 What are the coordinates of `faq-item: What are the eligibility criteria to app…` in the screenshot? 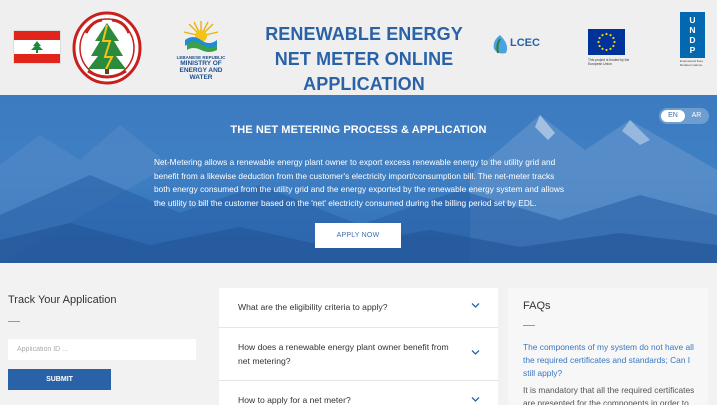 It's located at (358, 308).